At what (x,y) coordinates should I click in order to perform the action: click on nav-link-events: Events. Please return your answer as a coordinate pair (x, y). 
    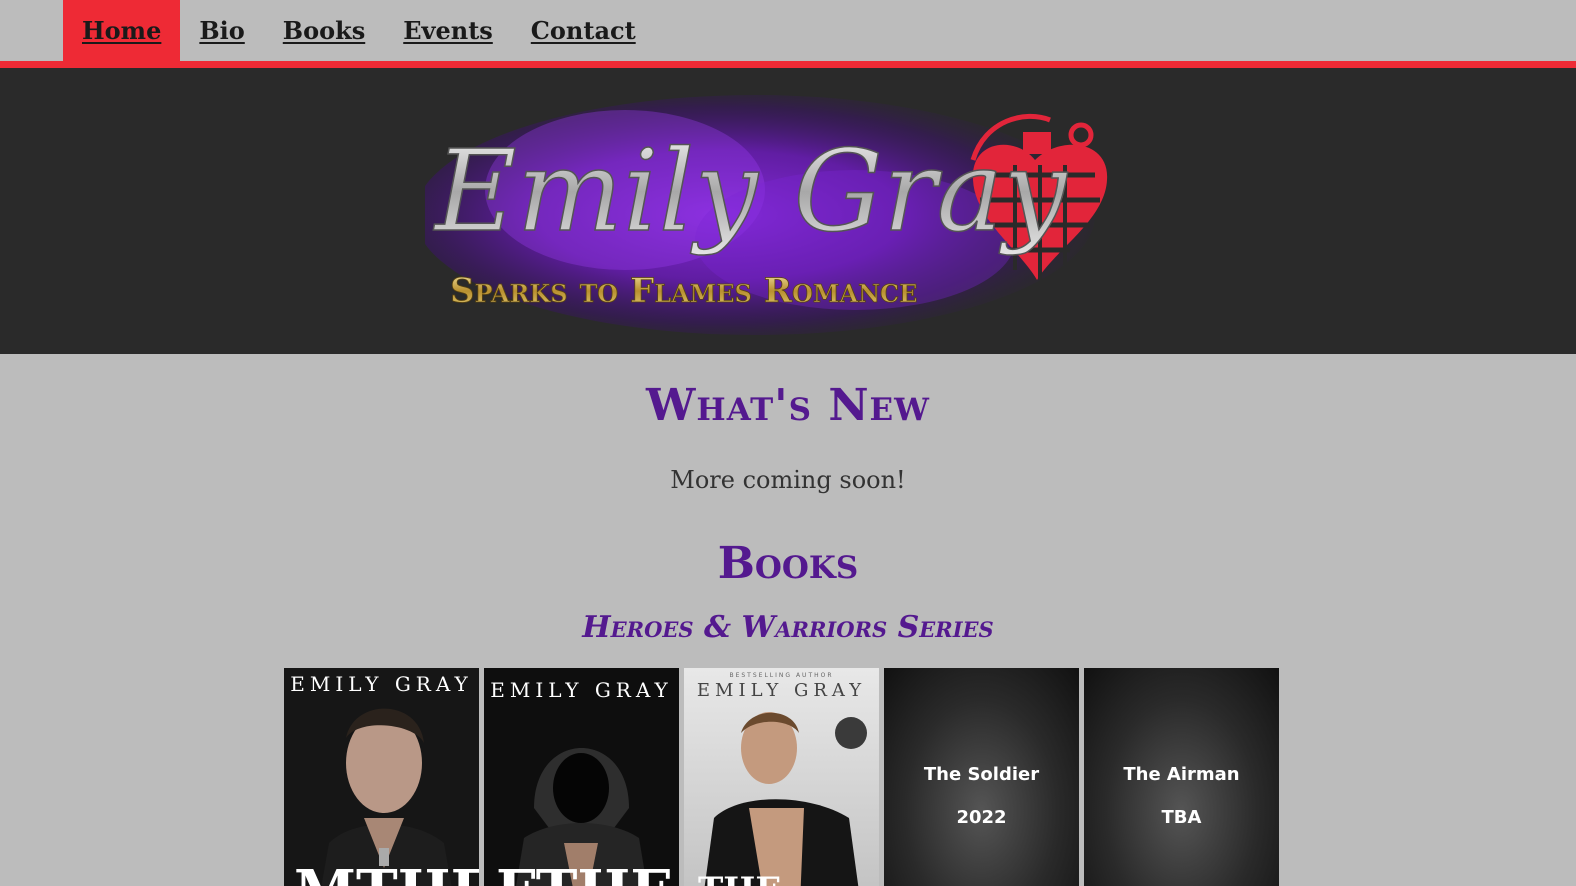
    Looking at the image, I should click on (448, 30).